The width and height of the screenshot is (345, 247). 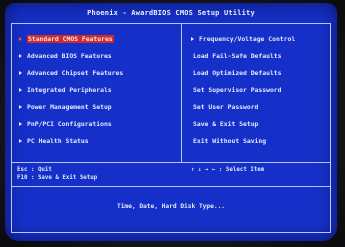 What do you see at coordinates (247, 39) in the screenshot?
I see `menu-item-label: Frequency/Voltage Control` at bounding box center [247, 39].